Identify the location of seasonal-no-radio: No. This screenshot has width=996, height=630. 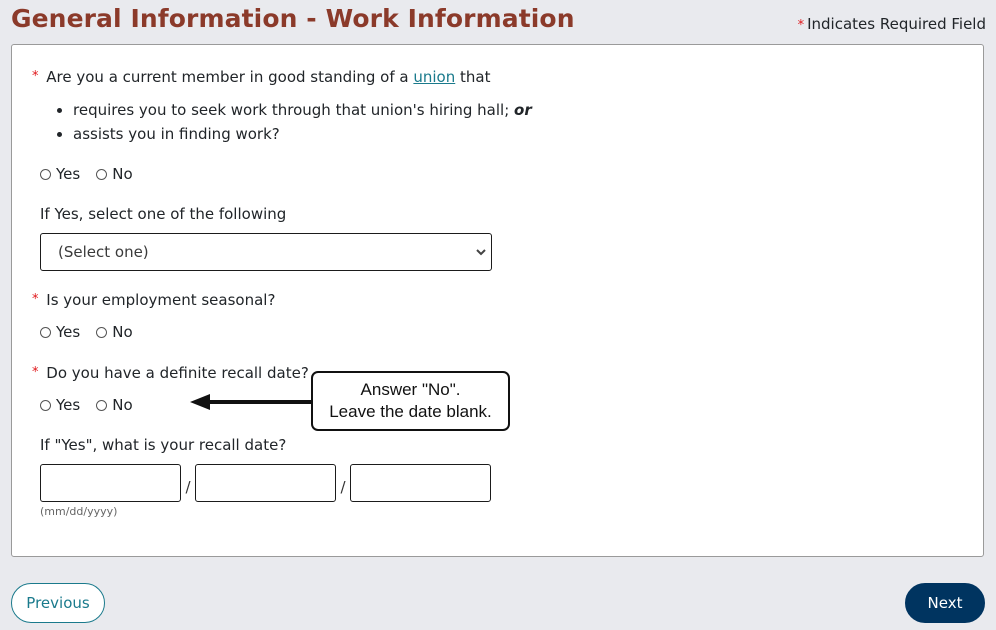
(114, 332).